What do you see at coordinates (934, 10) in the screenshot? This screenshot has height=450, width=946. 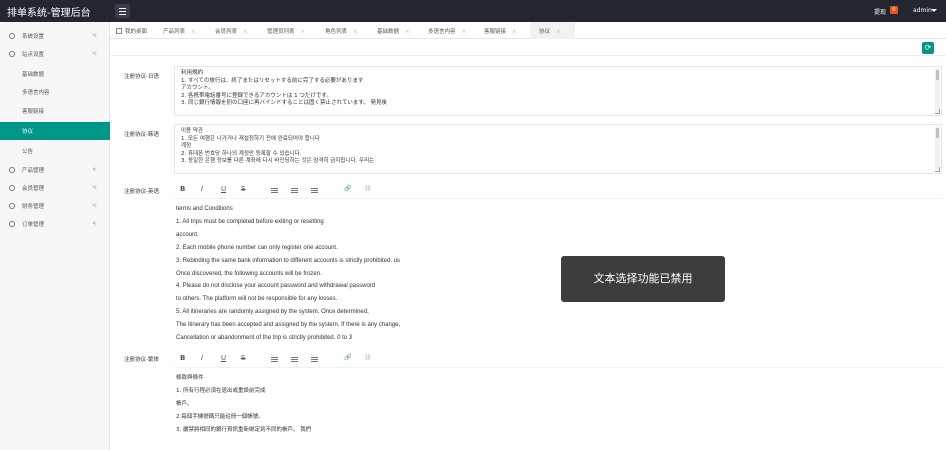 I see `chevron-down-icon` at bounding box center [934, 10].